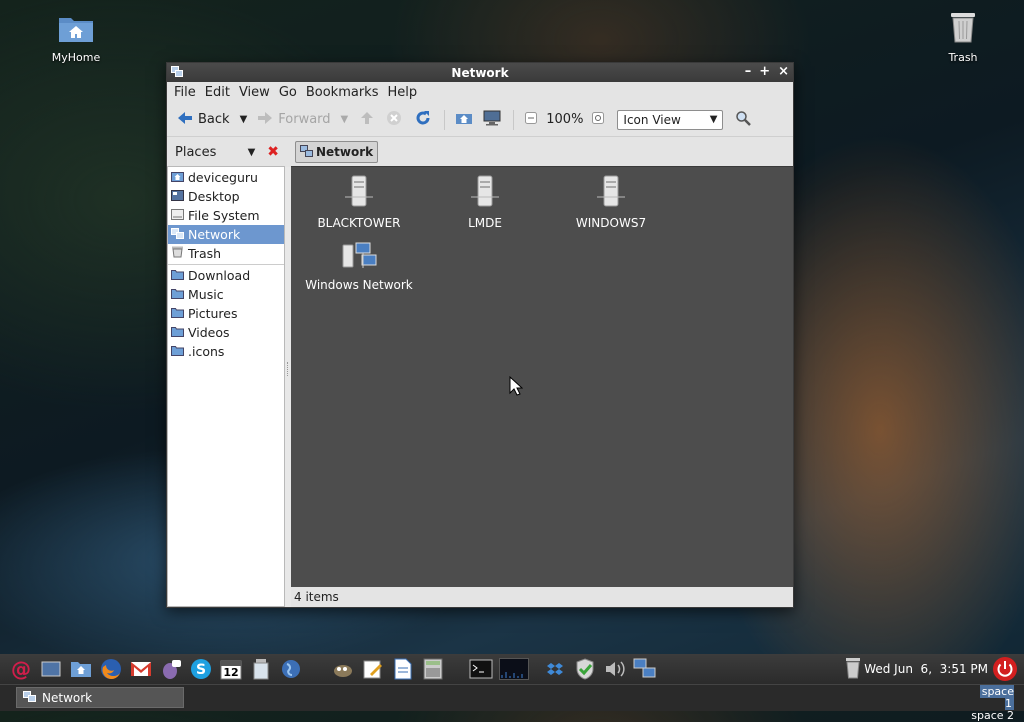  What do you see at coordinates (485, 223) in the screenshot?
I see `file-label: LMDE` at bounding box center [485, 223].